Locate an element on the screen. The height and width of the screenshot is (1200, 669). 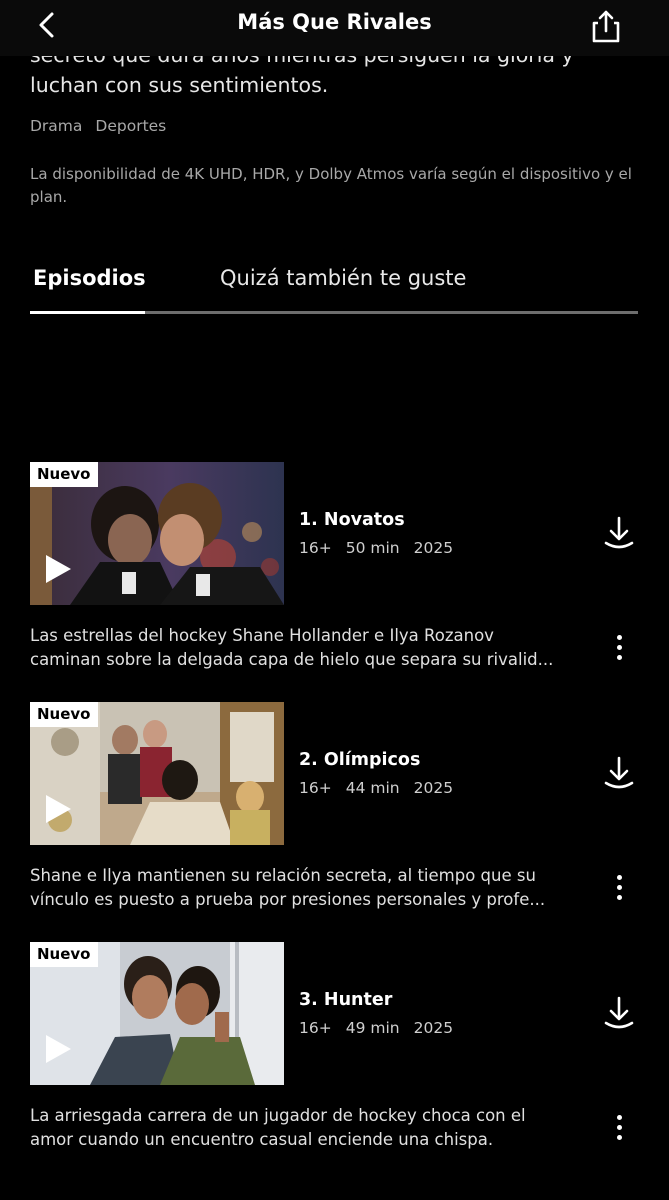
share-button is located at coordinates (606, 26).